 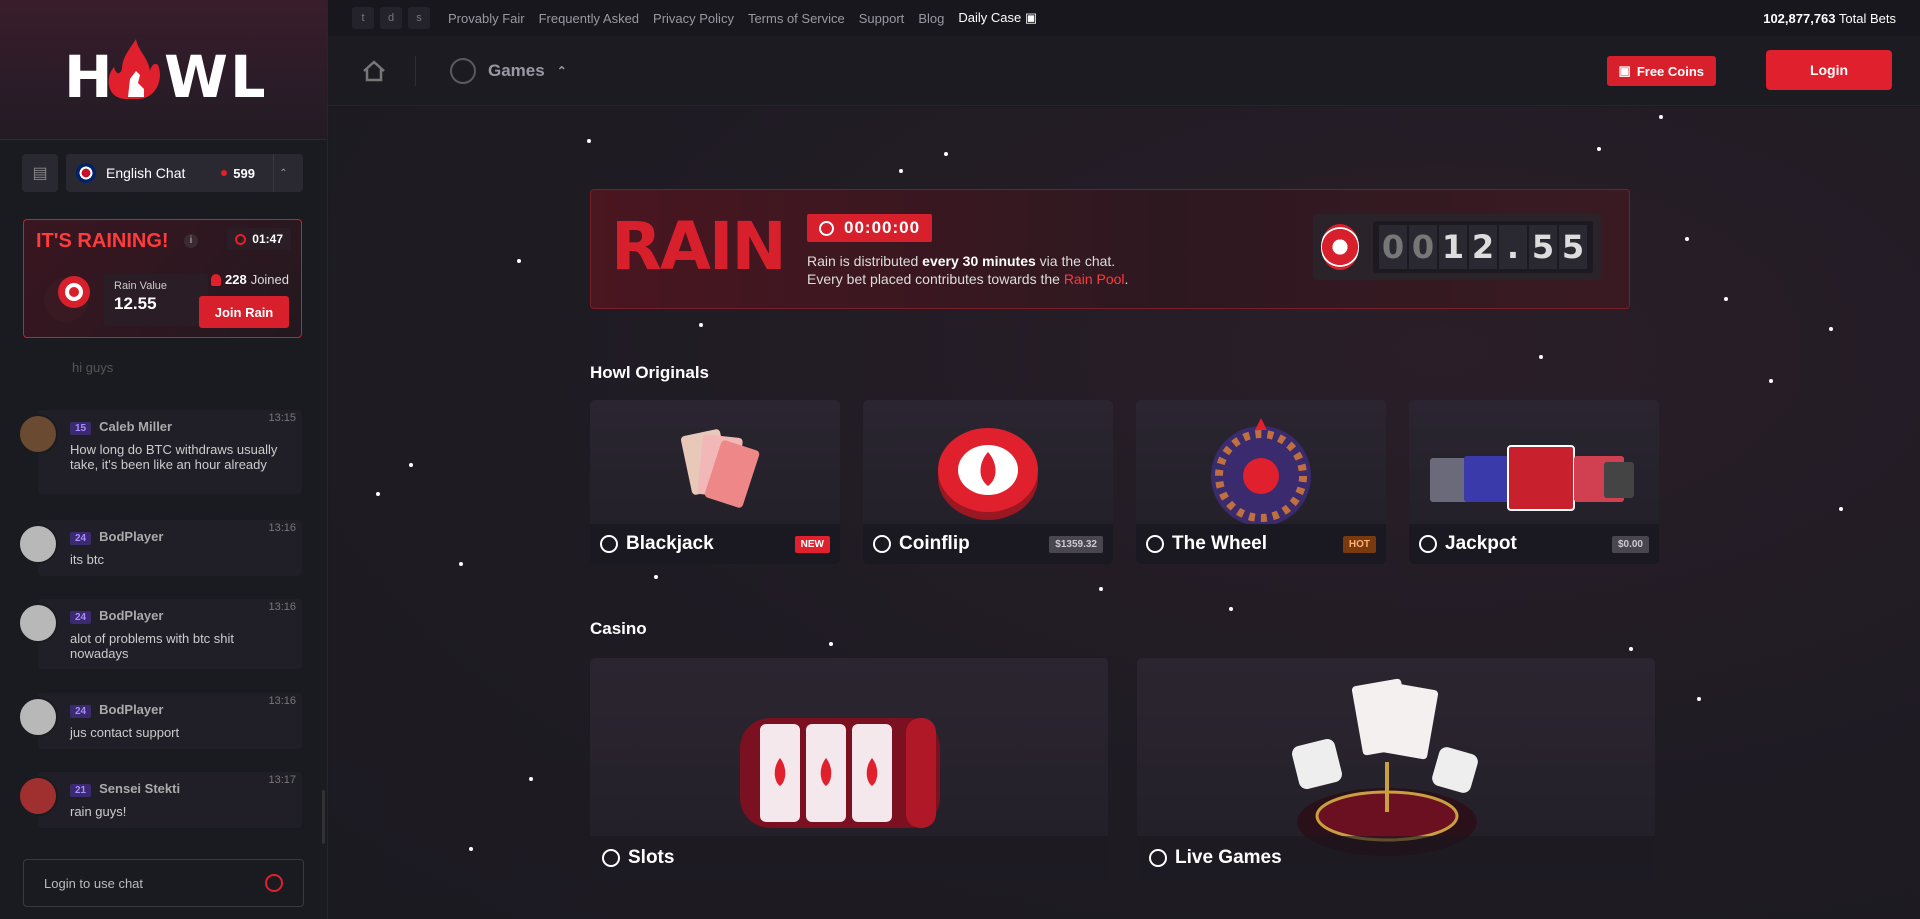 What do you see at coordinates (184, 173) in the screenshot?
I see `chat-room-selector: English Chat 599 ⌃` at bounding box center [184, 173].